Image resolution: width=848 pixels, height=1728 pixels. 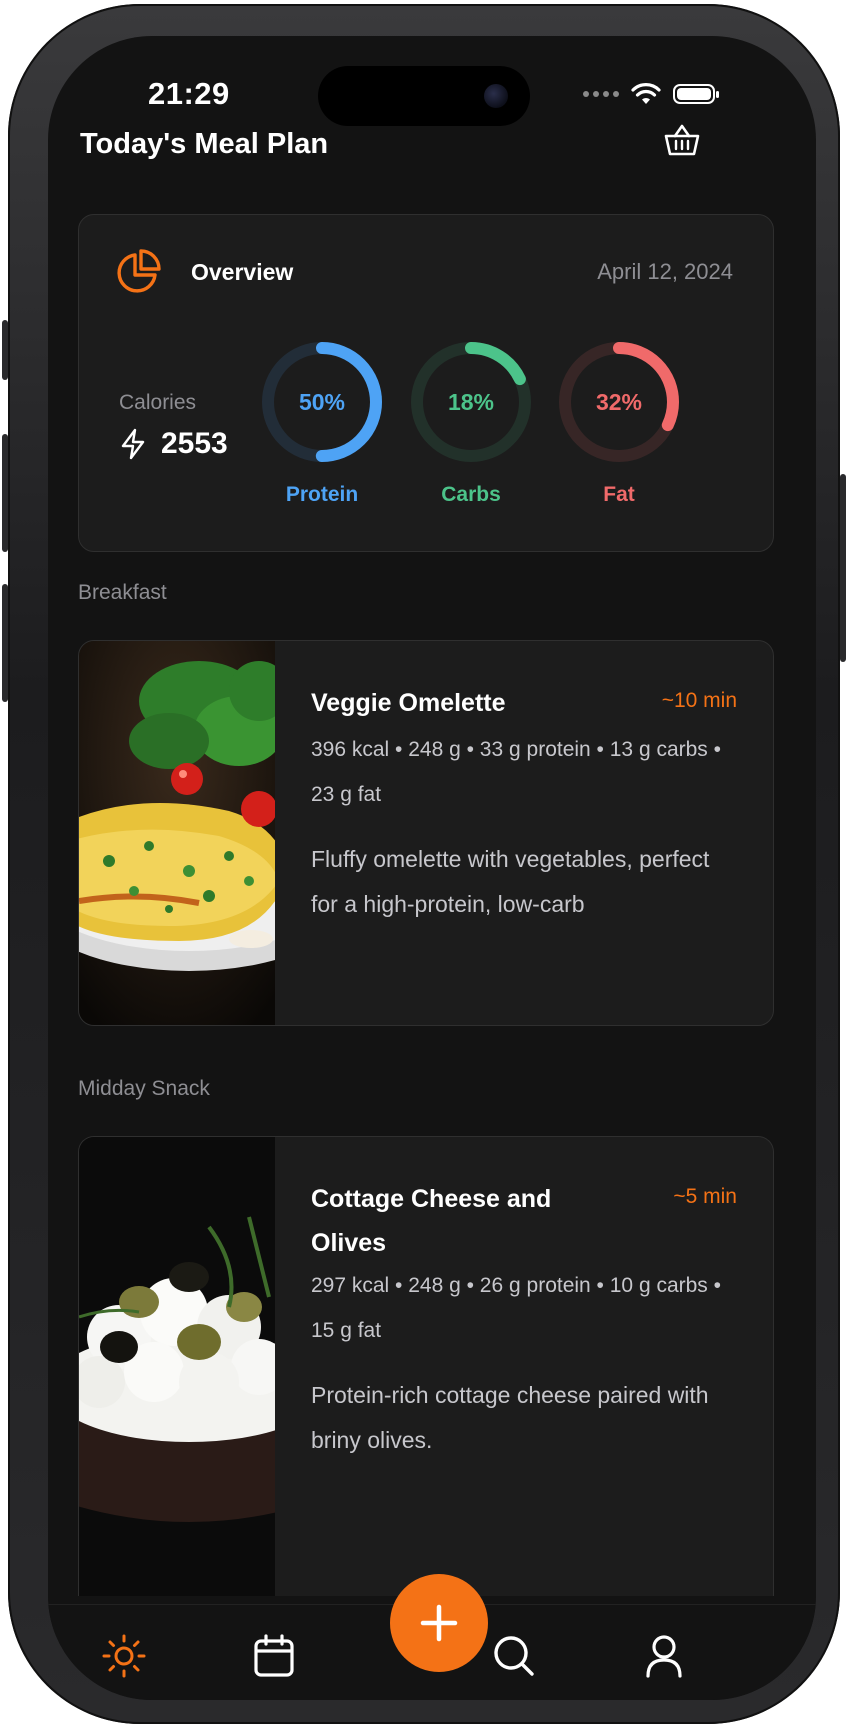 What do you see at coordinates (682, 140) in the screenshot?
I see `basket-icon` at bounding box center [682, 140].